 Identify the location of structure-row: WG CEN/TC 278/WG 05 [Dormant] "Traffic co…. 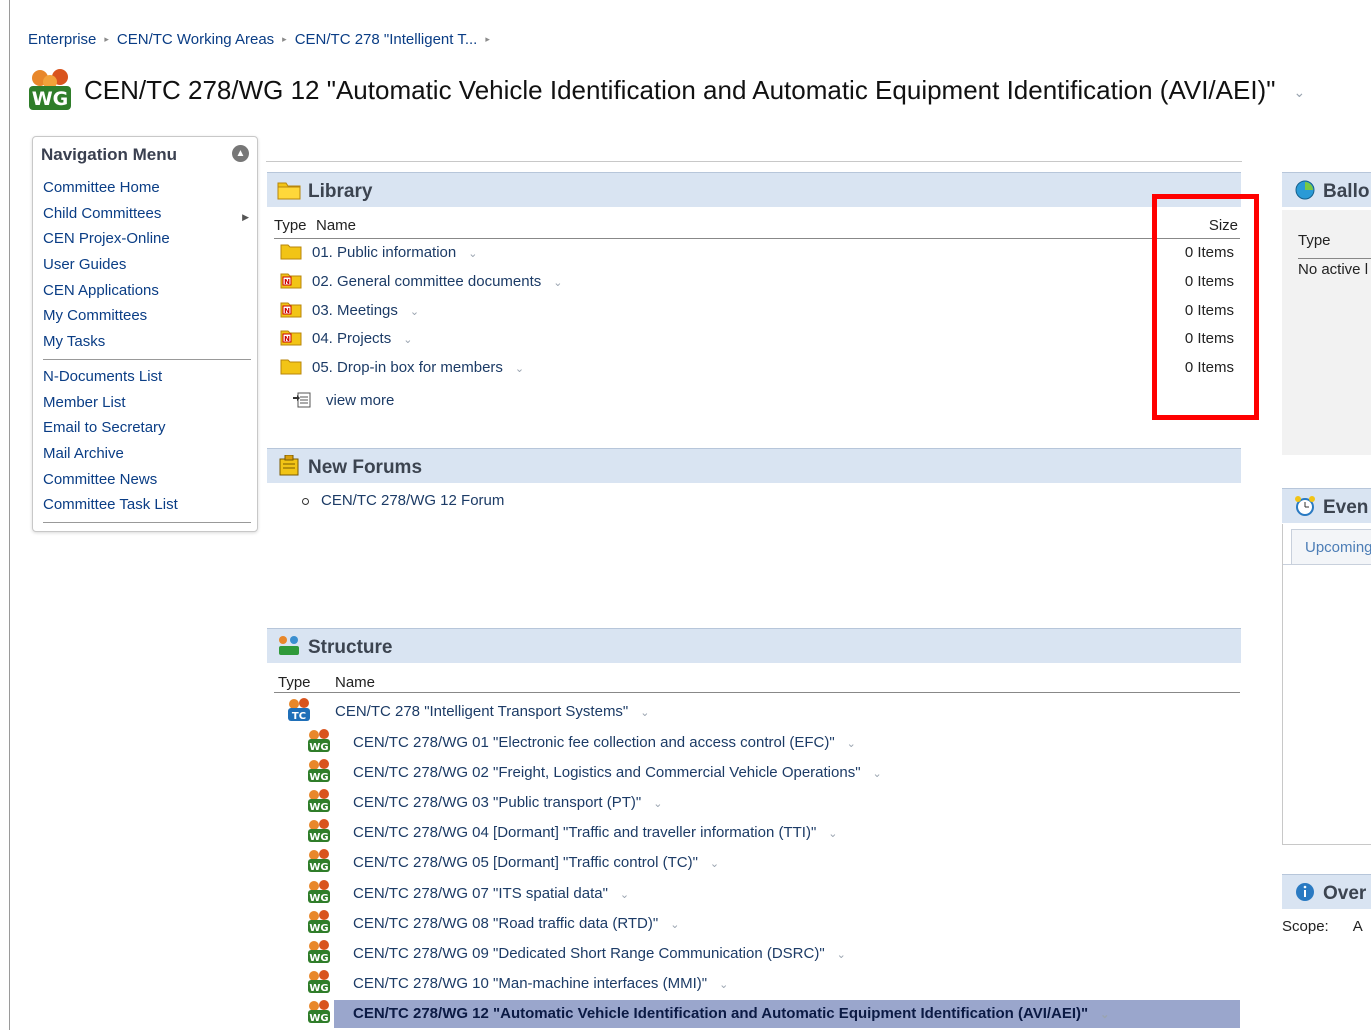
(760, 863).